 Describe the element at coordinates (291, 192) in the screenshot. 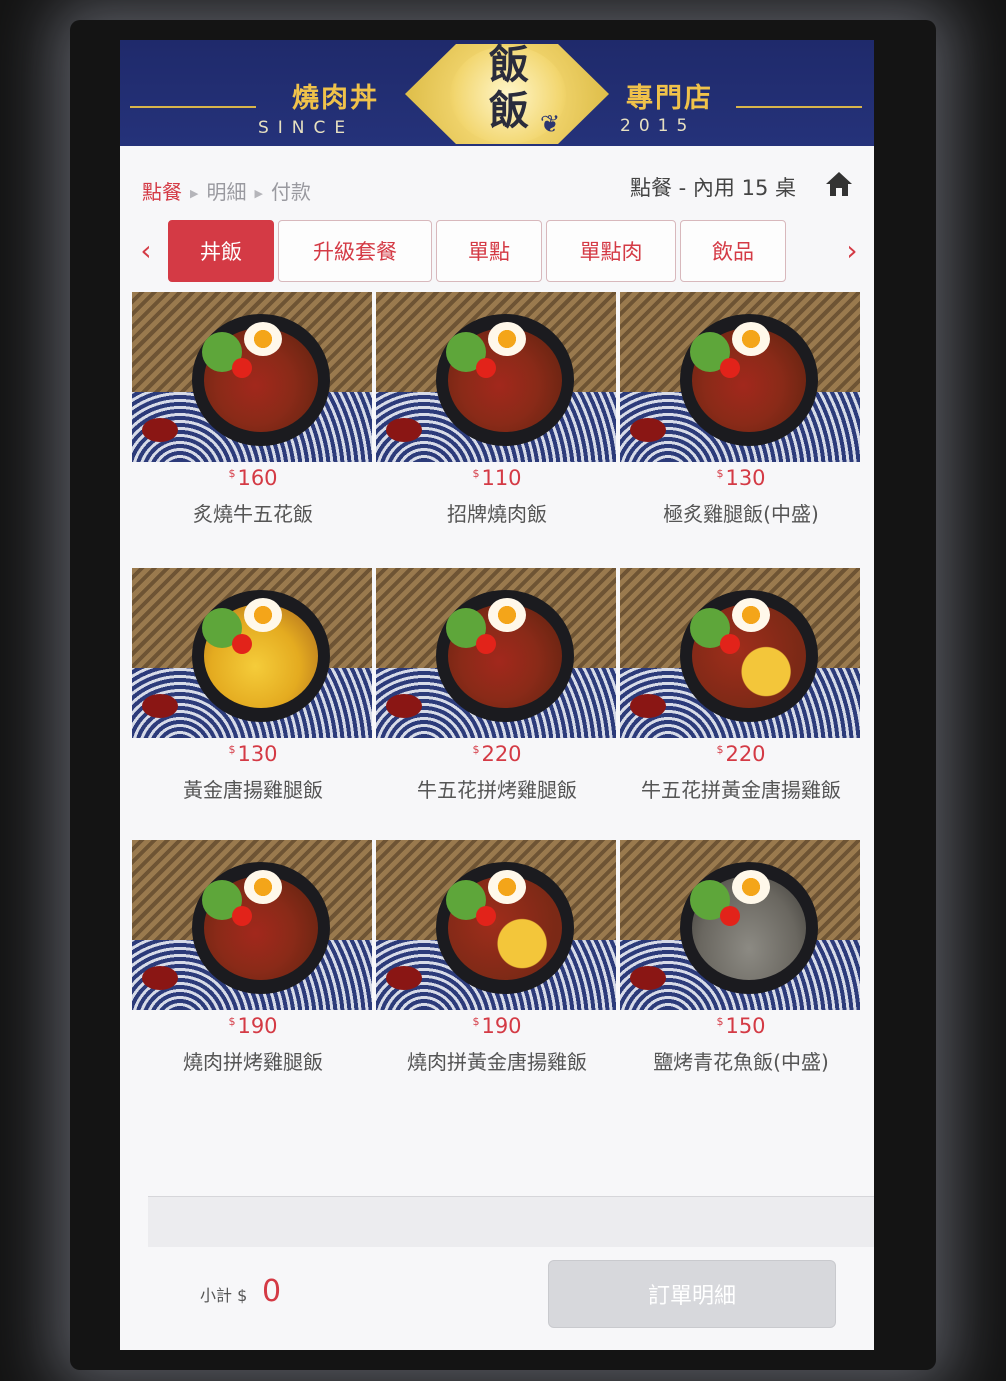

I see `breadcrumb-step-payment: 付款` at that location.